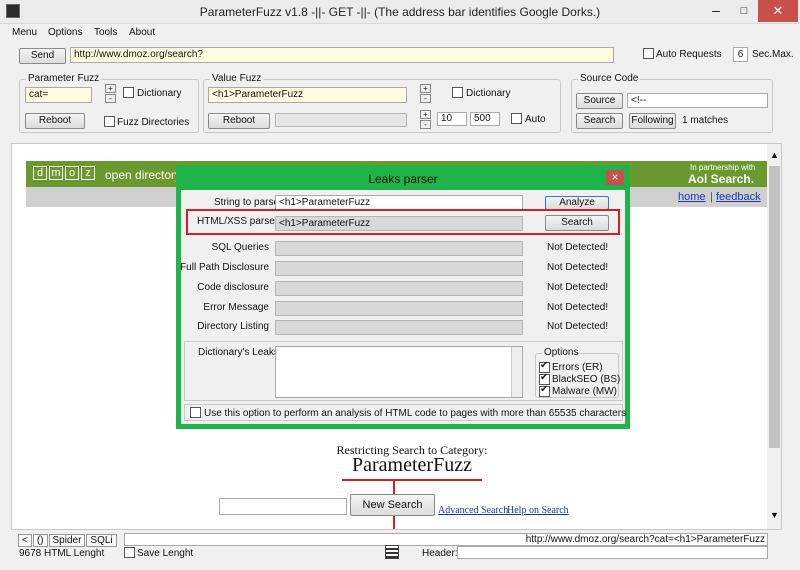  Describe the element at coordinates (55, 121) in the screenshot. I see `parameter-reboot-button: Reboot` at that location.